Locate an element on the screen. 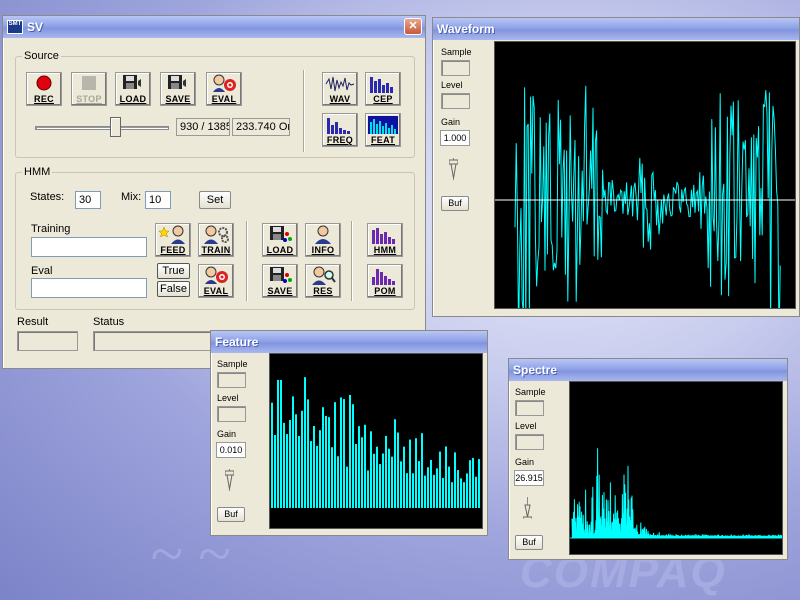 This screenshot has height=600, width=800. spectre-sample-box is located at coordinates (529, 408).